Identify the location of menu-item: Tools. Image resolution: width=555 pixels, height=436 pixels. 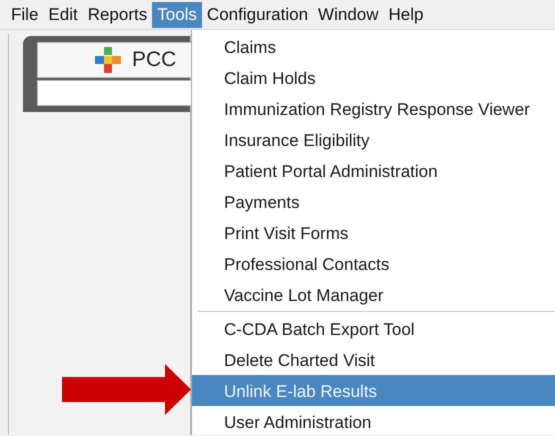
(177, 15).